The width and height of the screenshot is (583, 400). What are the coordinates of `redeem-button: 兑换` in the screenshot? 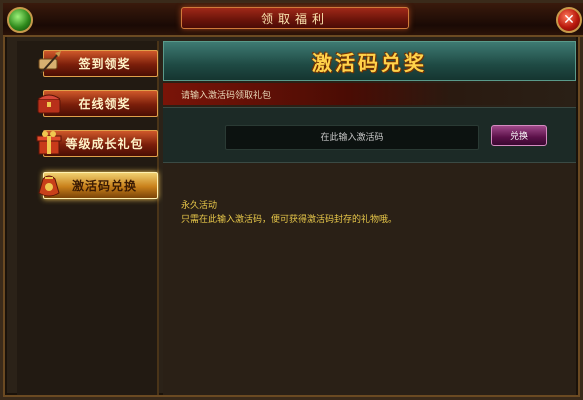 It's located at (519, 135).